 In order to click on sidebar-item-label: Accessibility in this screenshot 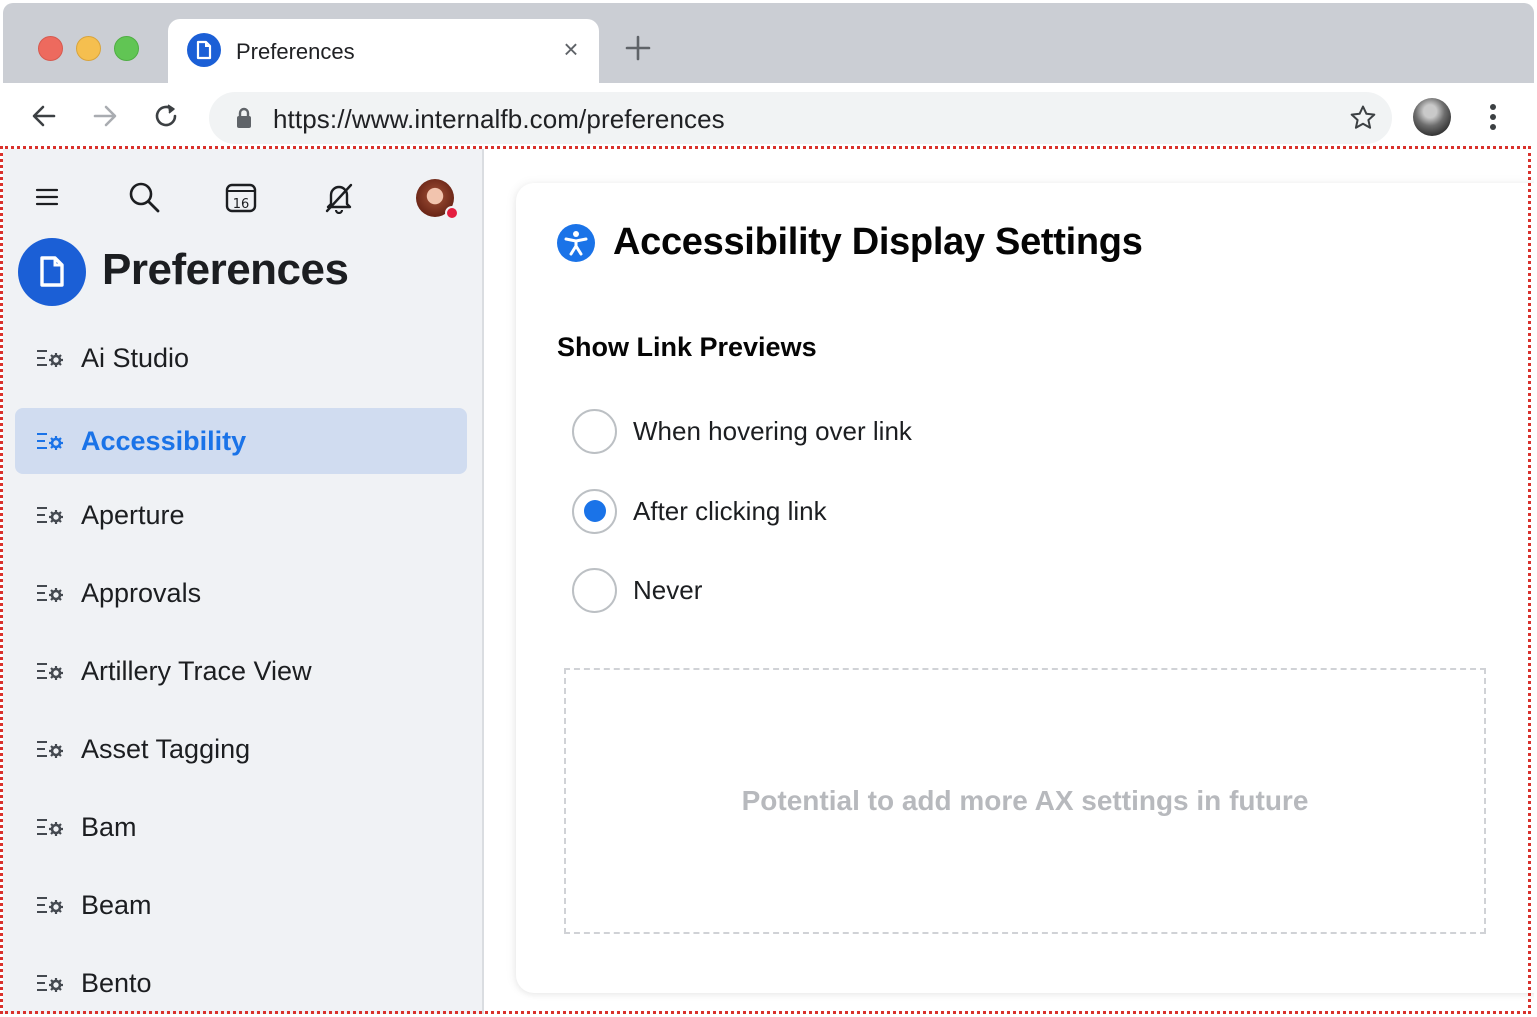, I will do `click(164, 440)`.